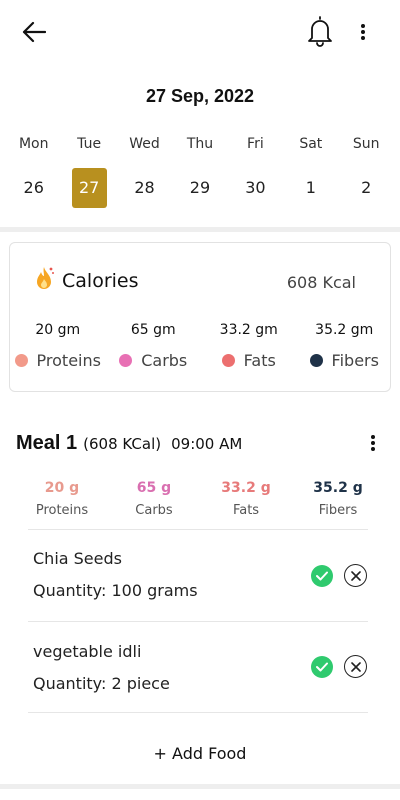  What do you see at coordinates (62, 498) in the screenshot?
I see `meal-macro-proteins: 20 g Proteins` at bounding box center [62, 498].